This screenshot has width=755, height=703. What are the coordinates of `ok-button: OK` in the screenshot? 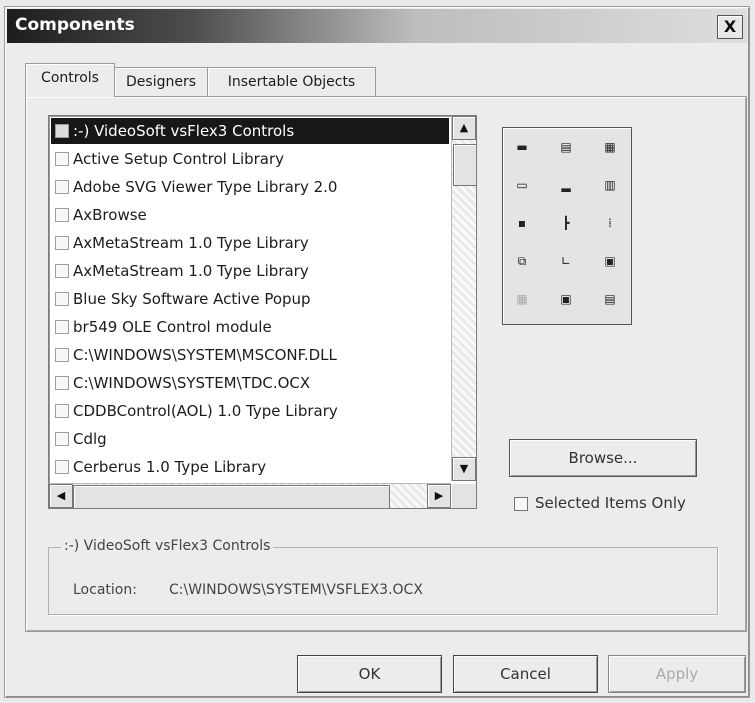 It's located at (369, 674).